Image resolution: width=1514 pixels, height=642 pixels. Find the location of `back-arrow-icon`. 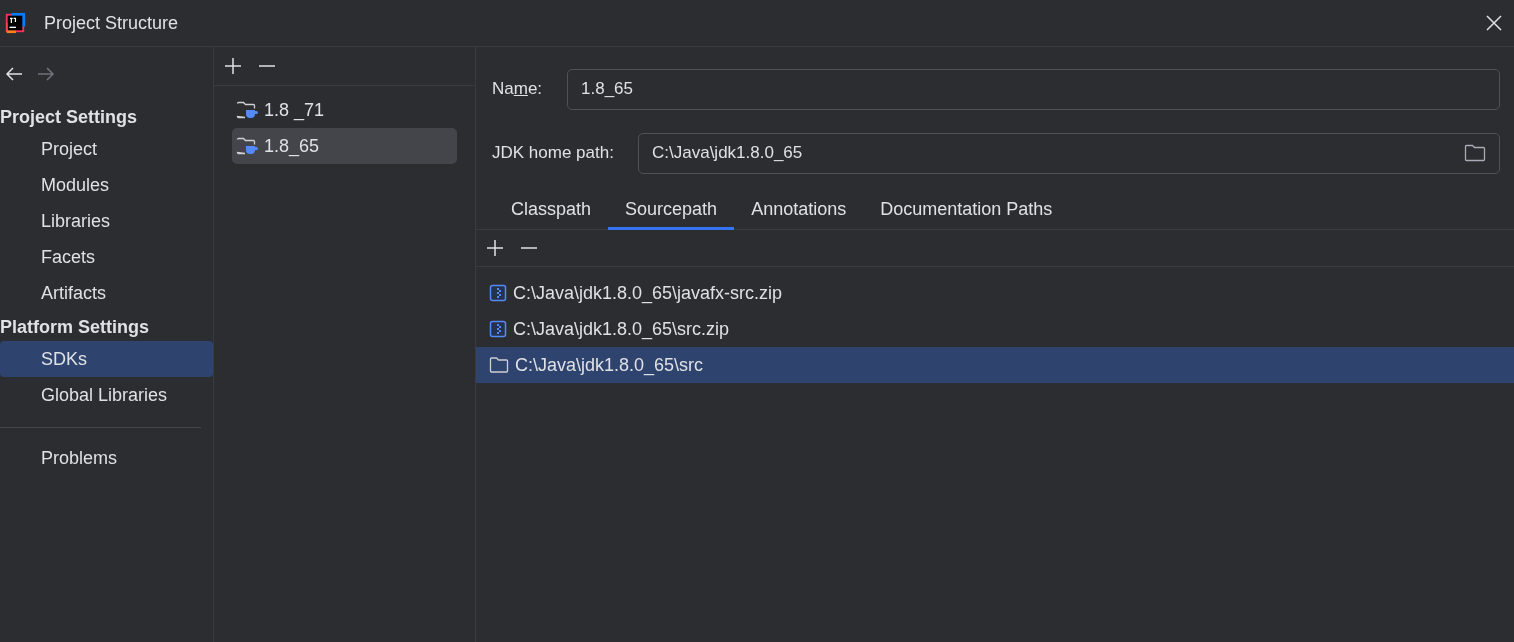

back-arrow-icon is located at coordinates (14, 74).